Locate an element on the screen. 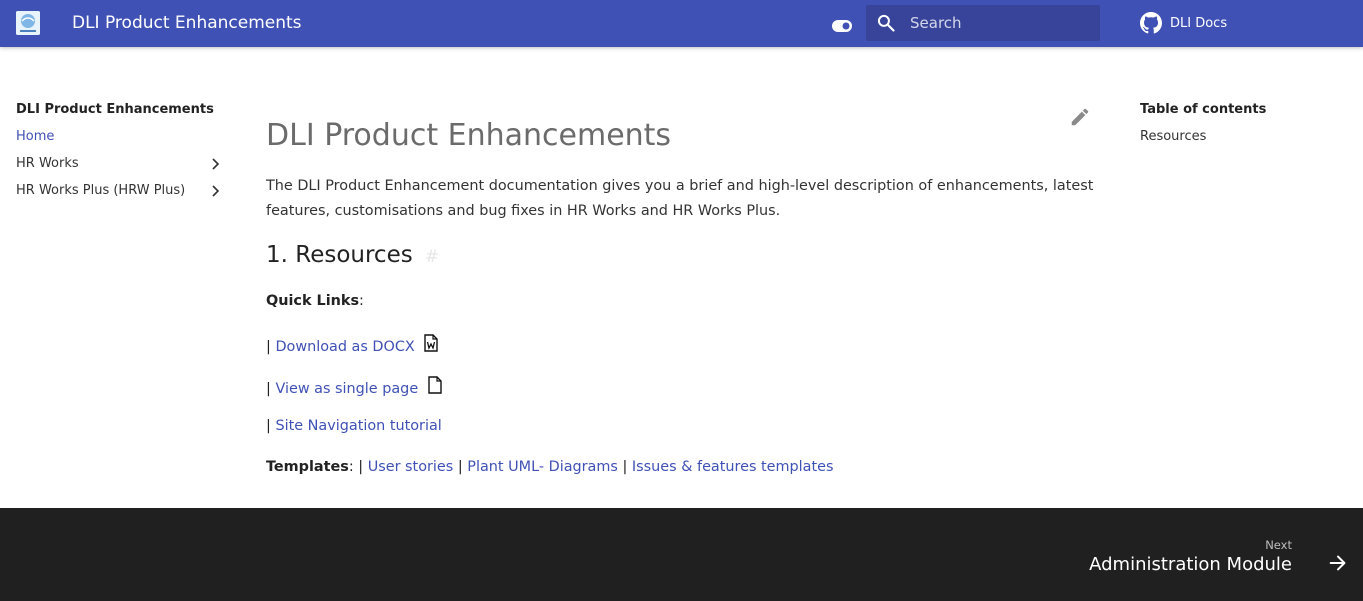 This screenshot has height=601, width=1363. quick-links-label: Quick Links is located at coordinates (313, 301).